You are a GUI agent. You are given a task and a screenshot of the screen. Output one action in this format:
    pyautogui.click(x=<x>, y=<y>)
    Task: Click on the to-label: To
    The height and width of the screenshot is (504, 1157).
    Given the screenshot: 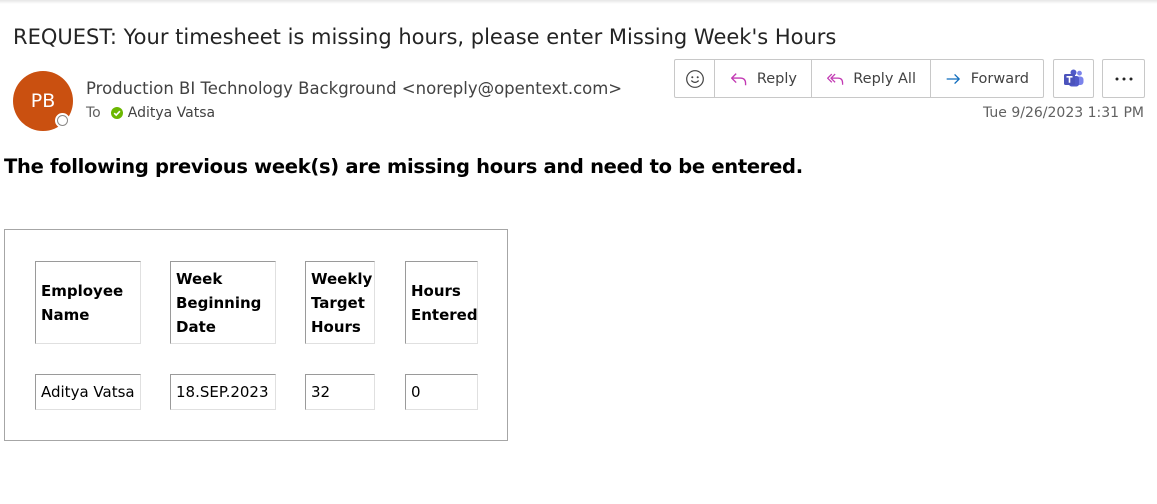 What is the action you would take?
    pyautogui.click(x=93, y=113)
    